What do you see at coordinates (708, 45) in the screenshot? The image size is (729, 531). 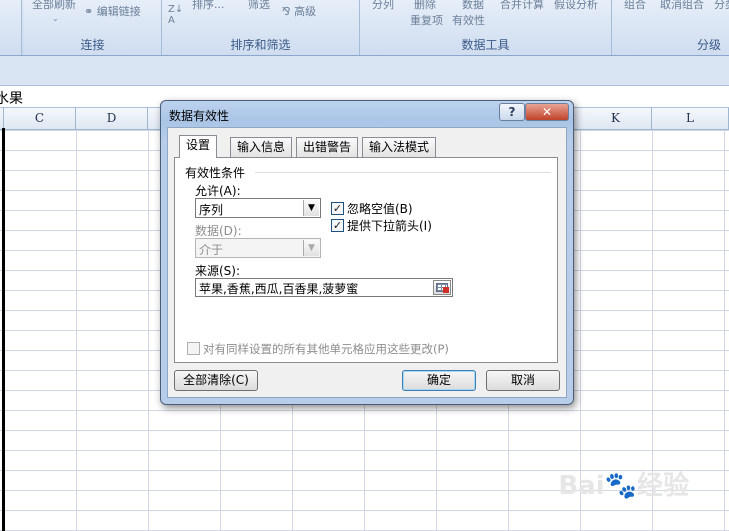 I see `ribbon-group-title: 分级` at bounding box center [708, 45].